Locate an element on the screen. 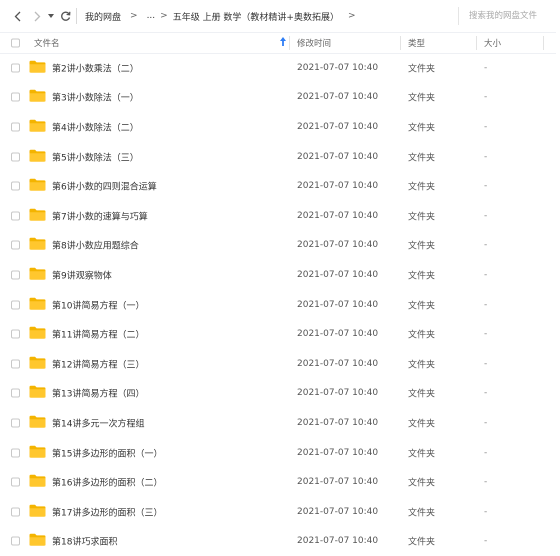  file-row: 第13讲简易方程（四） 2021-07-07 10:40 文件夹 - is located at coordinates (278, 394).